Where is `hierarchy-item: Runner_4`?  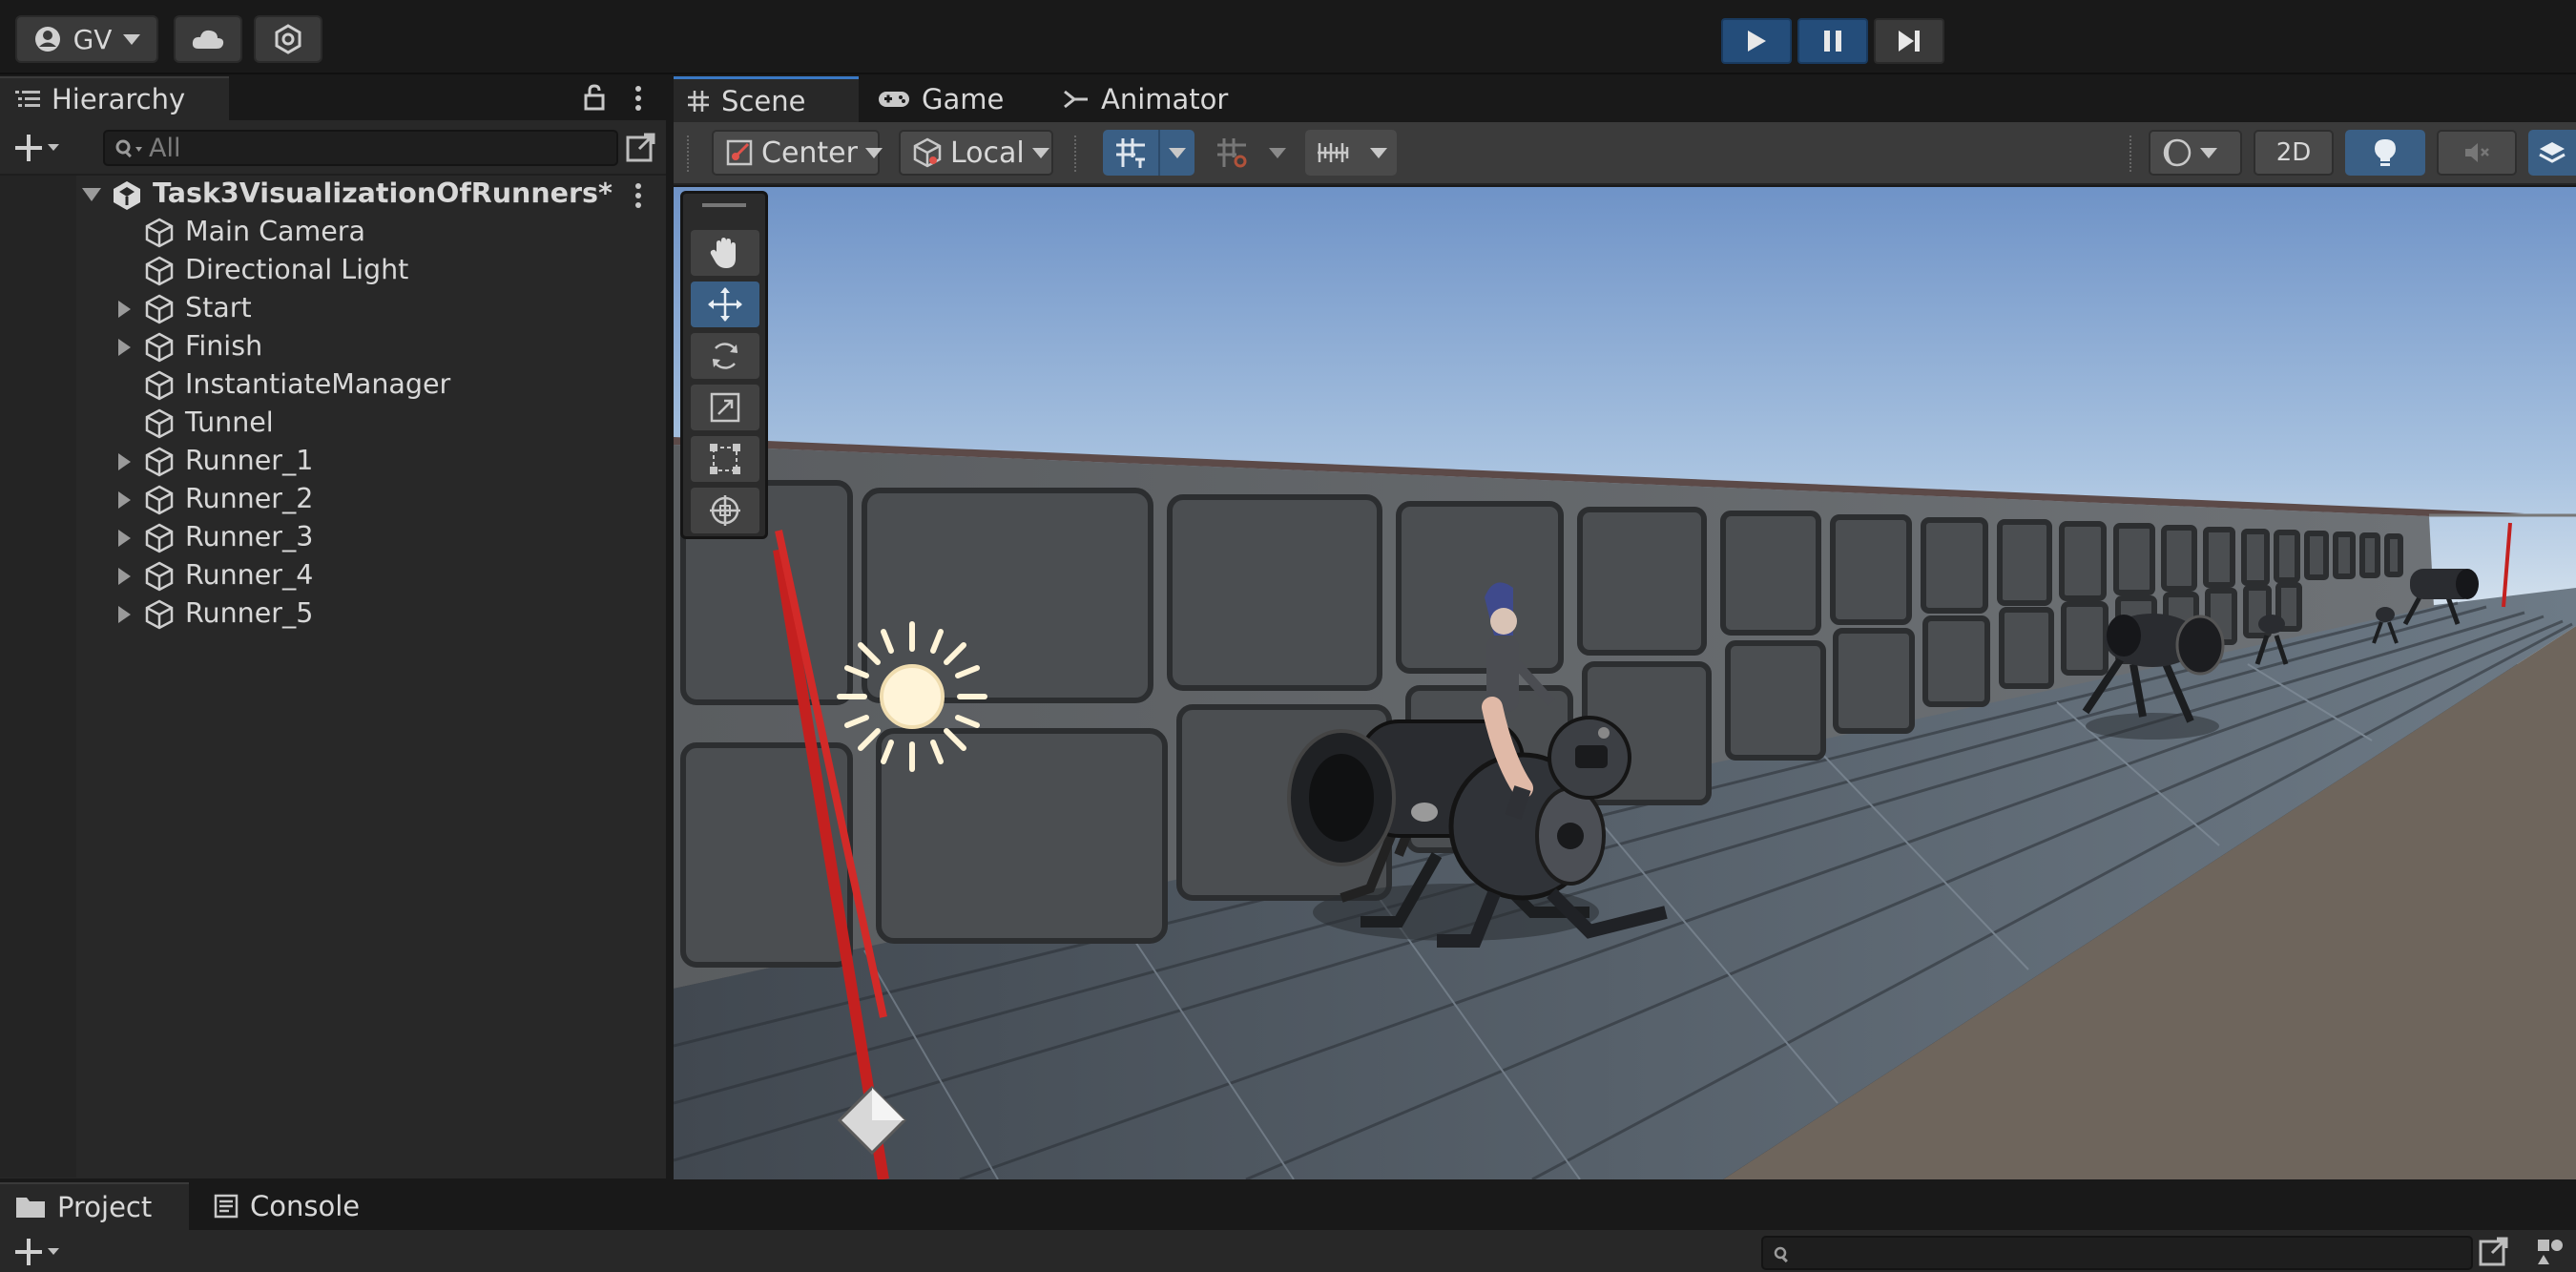 hierarchy-item: Runner_4 is located at coordinates (333, 576).